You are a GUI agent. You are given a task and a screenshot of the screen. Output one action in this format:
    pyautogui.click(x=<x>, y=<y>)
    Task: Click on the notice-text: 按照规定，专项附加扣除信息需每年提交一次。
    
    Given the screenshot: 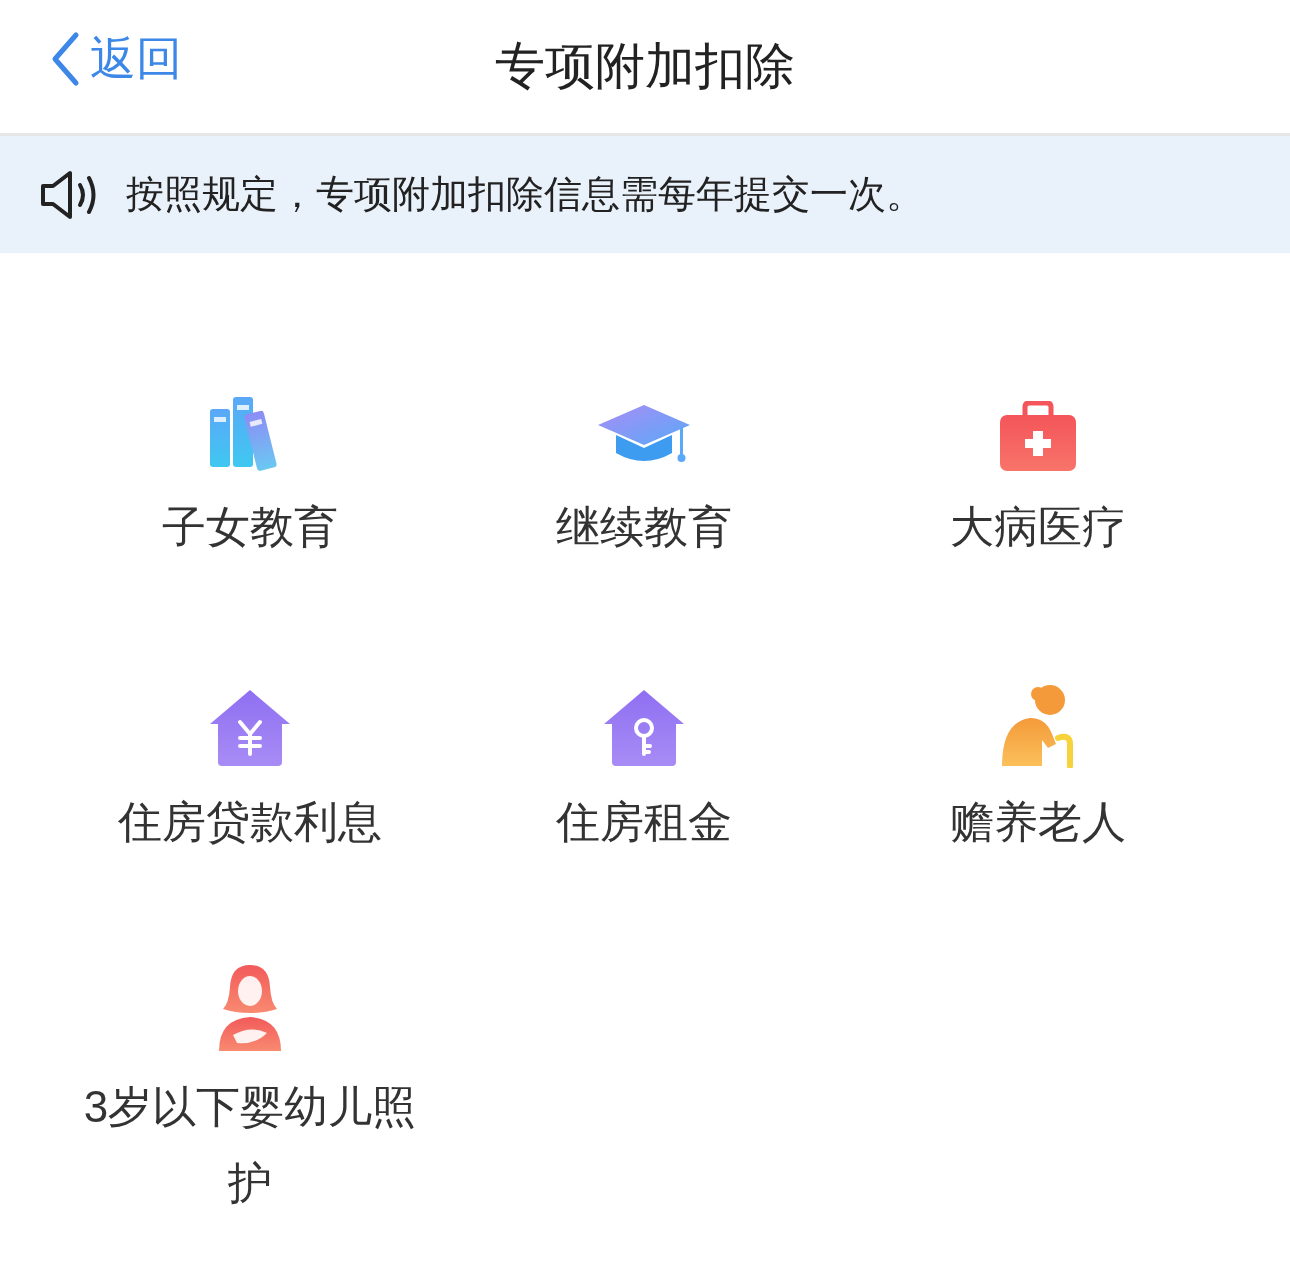 What is the action you would take?
    pyautogui.click(x=525, y=194)
    